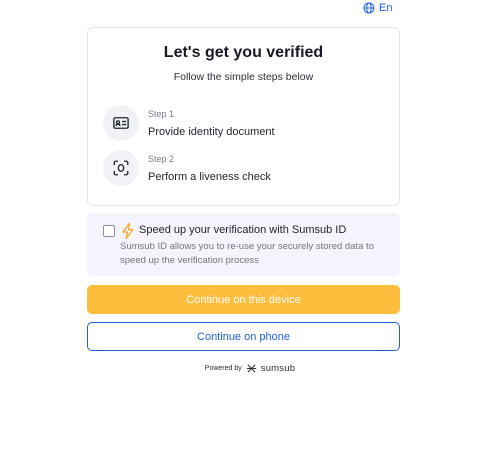  I want to click on language-label: En, so click(386, 8).